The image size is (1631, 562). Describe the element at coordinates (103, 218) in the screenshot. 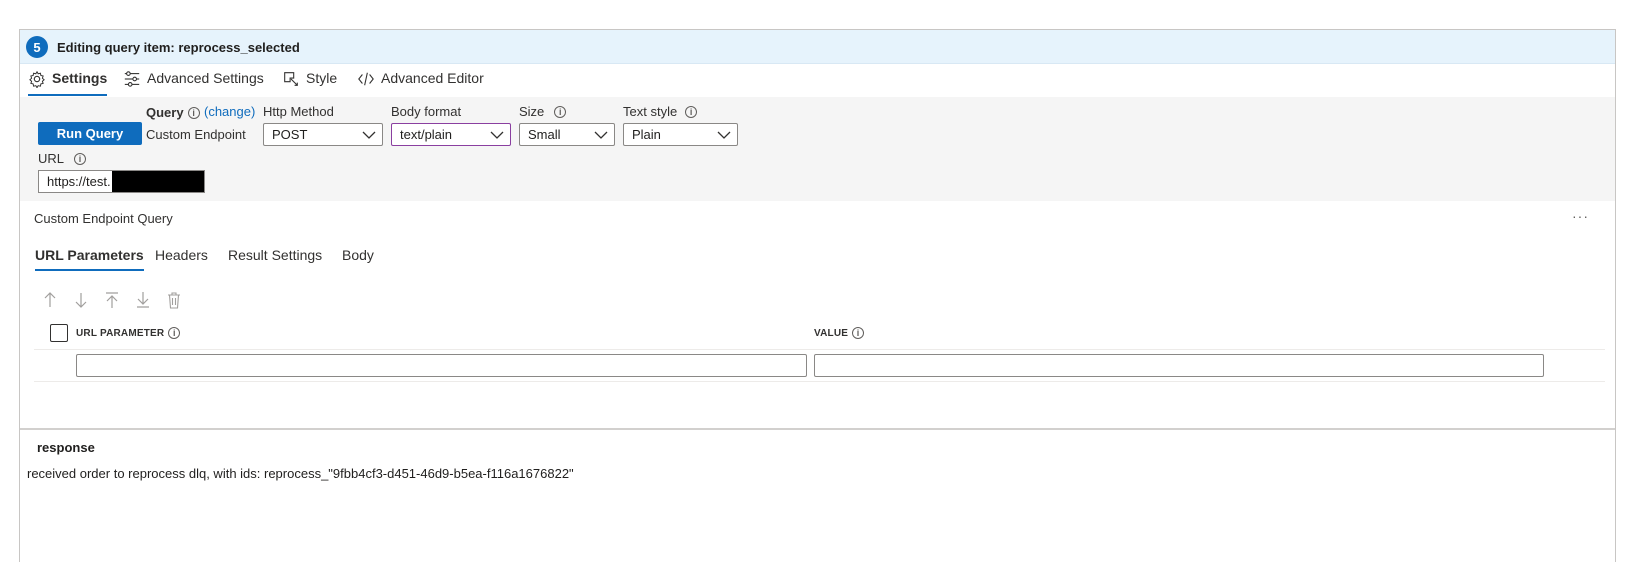

I see `custom-endpoint-query-title: Custom Endpoint Query` at that location.